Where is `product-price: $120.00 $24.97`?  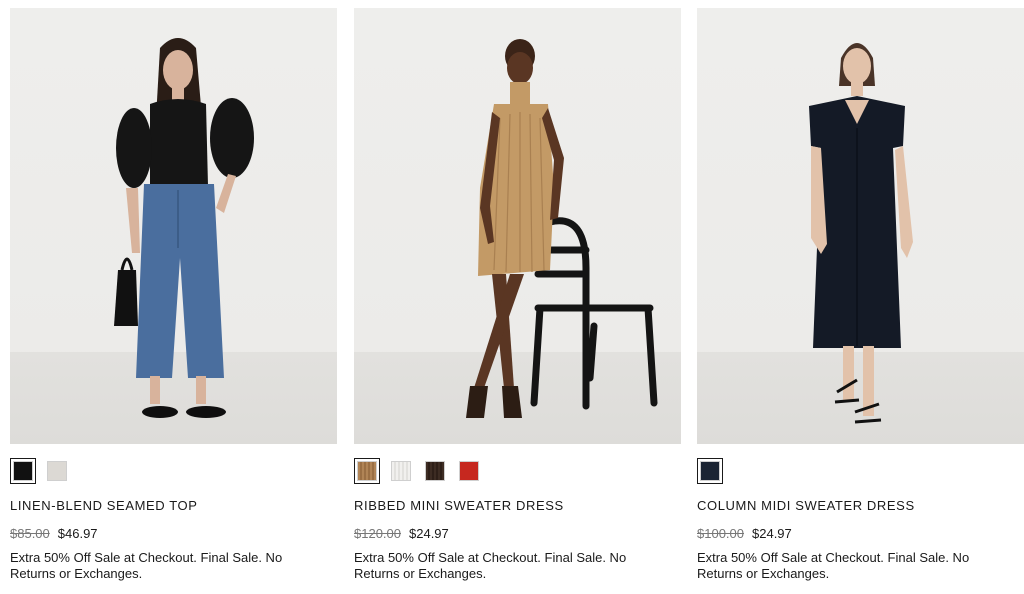 product-price: $120.00 $24.97 is located at coordinates (401, 533).